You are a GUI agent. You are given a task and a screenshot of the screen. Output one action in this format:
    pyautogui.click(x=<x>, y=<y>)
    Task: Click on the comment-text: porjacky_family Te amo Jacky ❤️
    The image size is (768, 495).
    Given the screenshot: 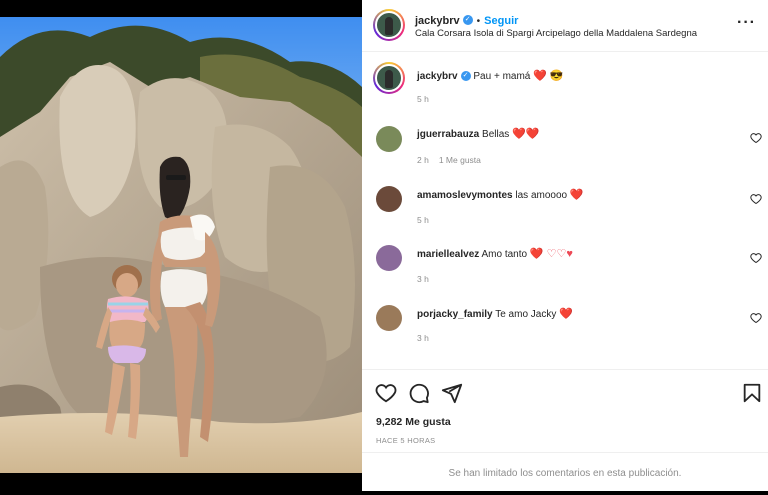 What is the action you would take?
    pyautogui.click(x=495, y=313)
    